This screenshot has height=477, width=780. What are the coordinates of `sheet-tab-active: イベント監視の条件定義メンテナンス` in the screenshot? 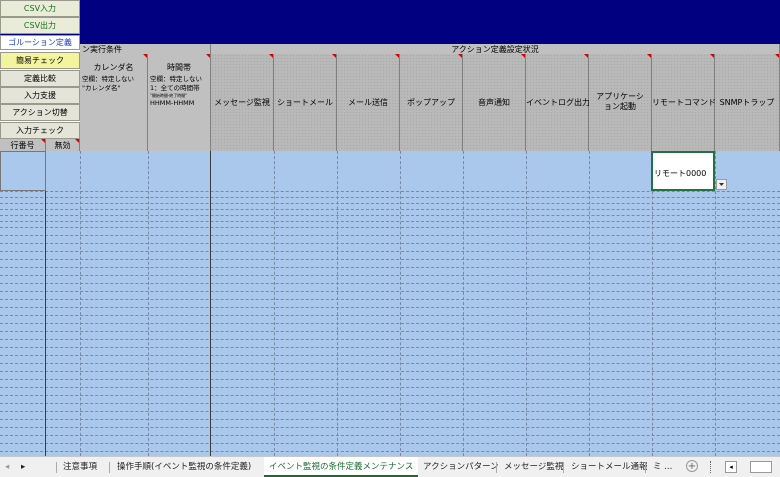 It's located at (341, 467).